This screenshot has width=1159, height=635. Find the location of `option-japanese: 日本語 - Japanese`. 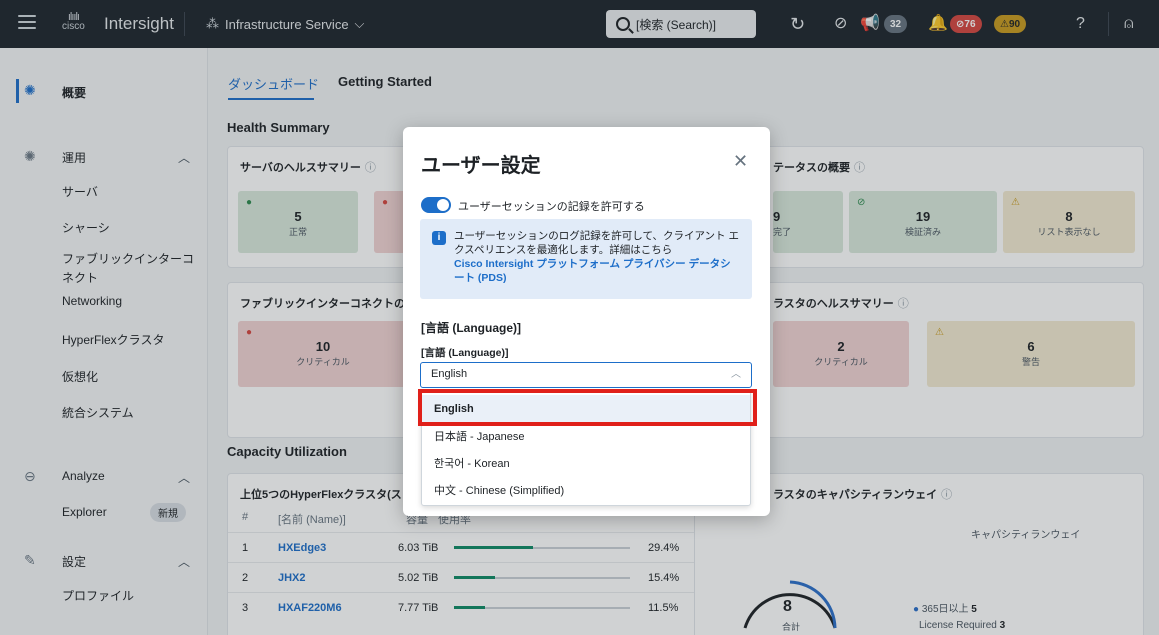

option-japanese: 日本語 - Japanese is located at coordinates (586, 437).